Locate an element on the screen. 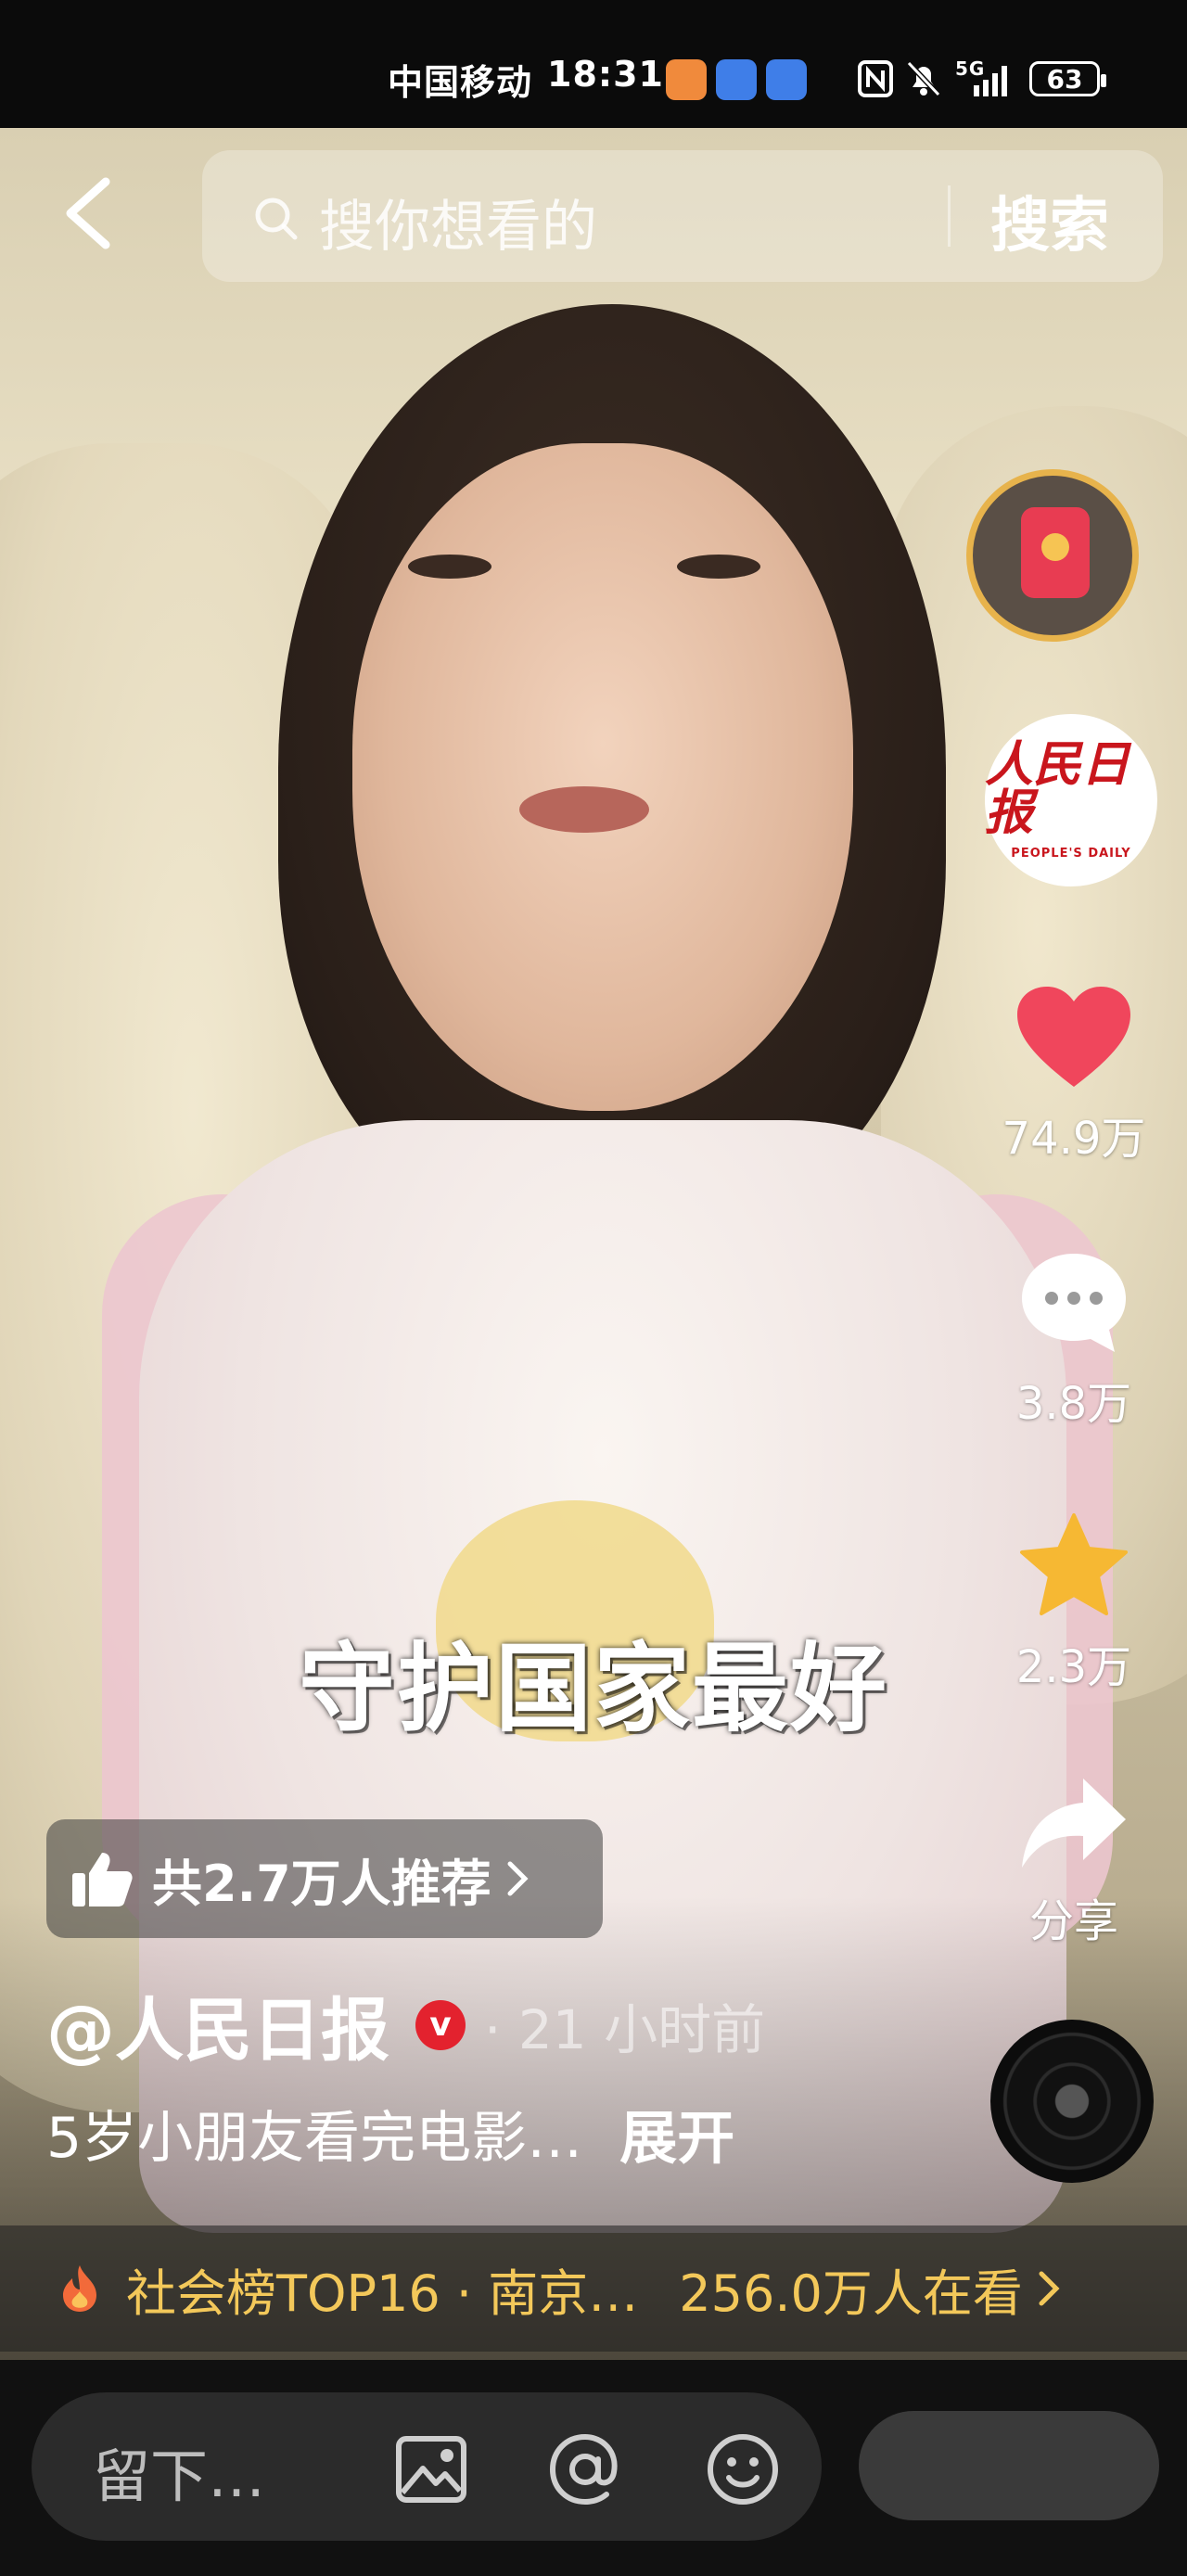  author-avatar: 人民日报 PEOPLE'S DAILY is located at coordinates (1071, 800).